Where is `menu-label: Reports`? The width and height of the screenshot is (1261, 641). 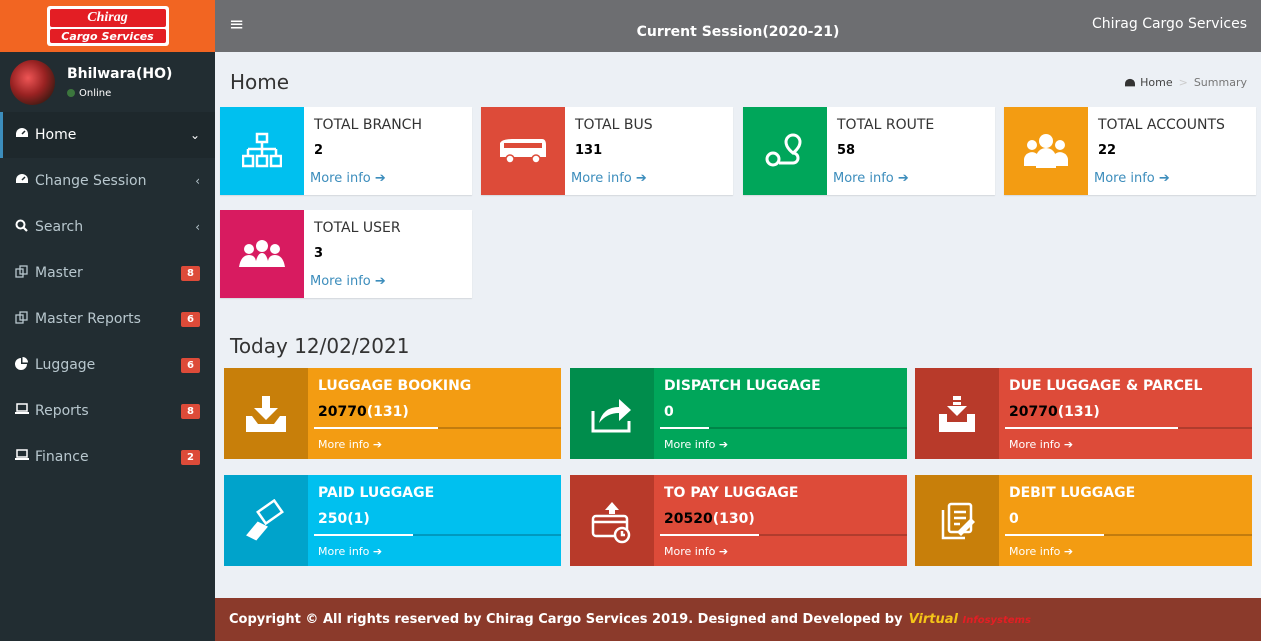 menu-label: Reports is located at coordinates (62, 411).